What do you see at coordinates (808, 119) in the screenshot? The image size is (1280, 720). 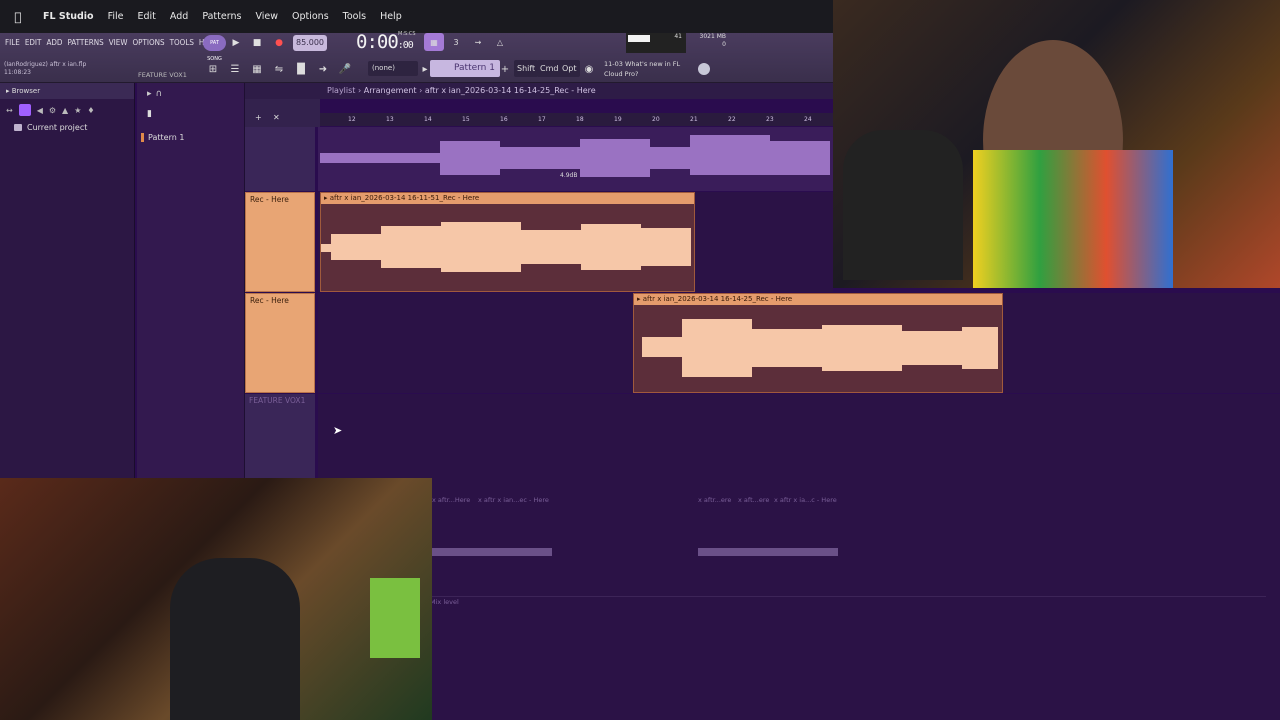 I see `ruler-tick: 24` at bounding box center [808, 119].